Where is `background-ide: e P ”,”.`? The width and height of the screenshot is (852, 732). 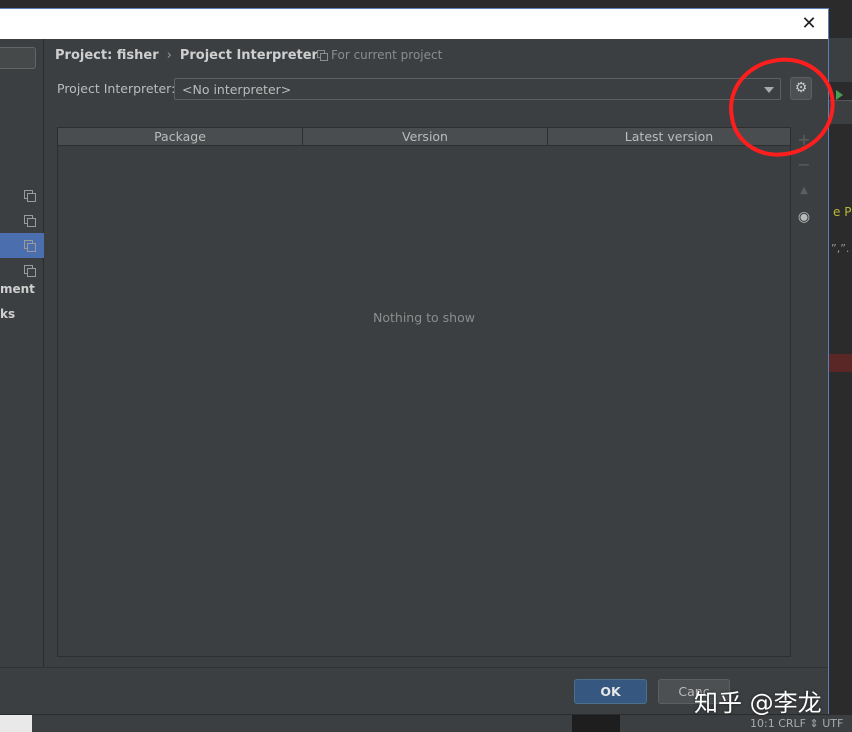 background-ide: e P ”,”. is located at coordinates (840, 366).